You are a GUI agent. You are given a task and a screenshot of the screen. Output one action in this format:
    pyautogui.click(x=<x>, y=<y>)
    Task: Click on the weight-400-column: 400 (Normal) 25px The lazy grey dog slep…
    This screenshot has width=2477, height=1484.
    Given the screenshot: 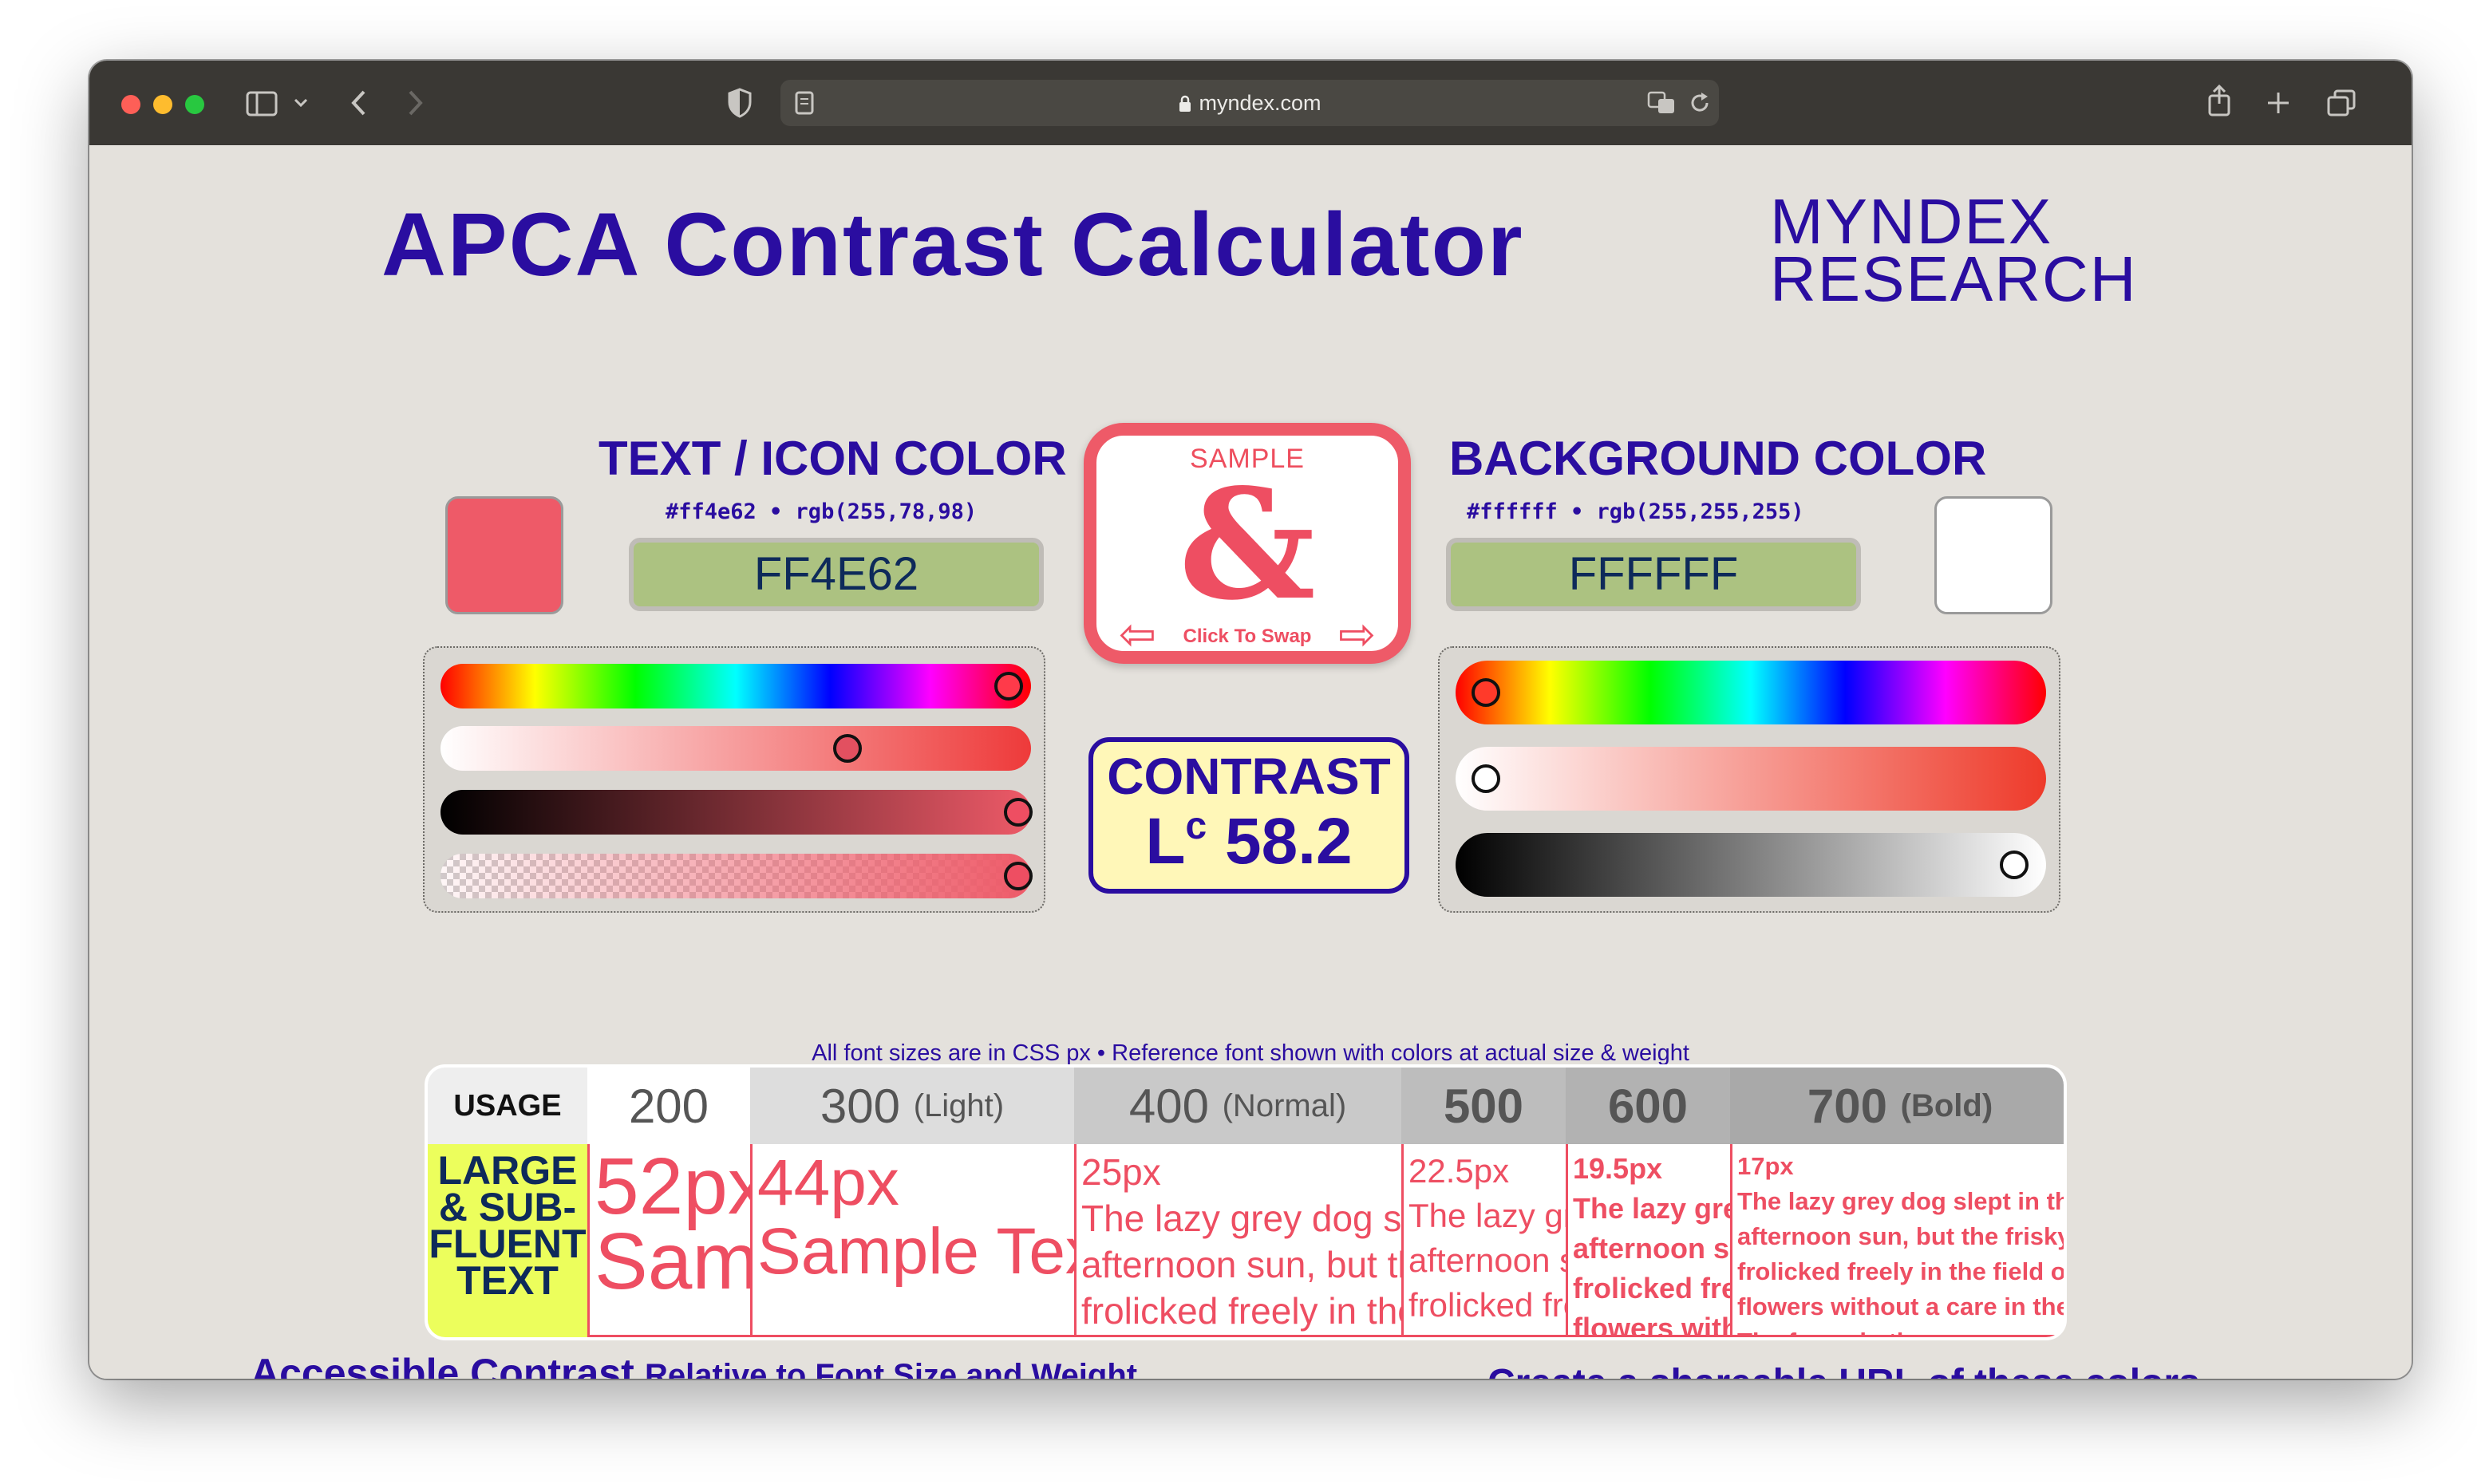 What is the action you would take?
    pyautogui.click(x=1237, y=1202)
    